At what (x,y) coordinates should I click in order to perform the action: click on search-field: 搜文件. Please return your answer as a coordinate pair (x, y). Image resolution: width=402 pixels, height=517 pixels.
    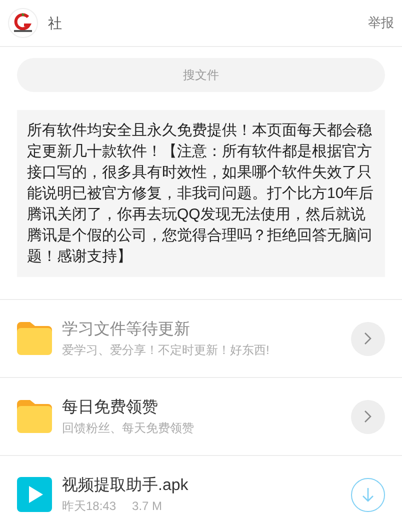
    Looking at the image, I should click on (201, 75).